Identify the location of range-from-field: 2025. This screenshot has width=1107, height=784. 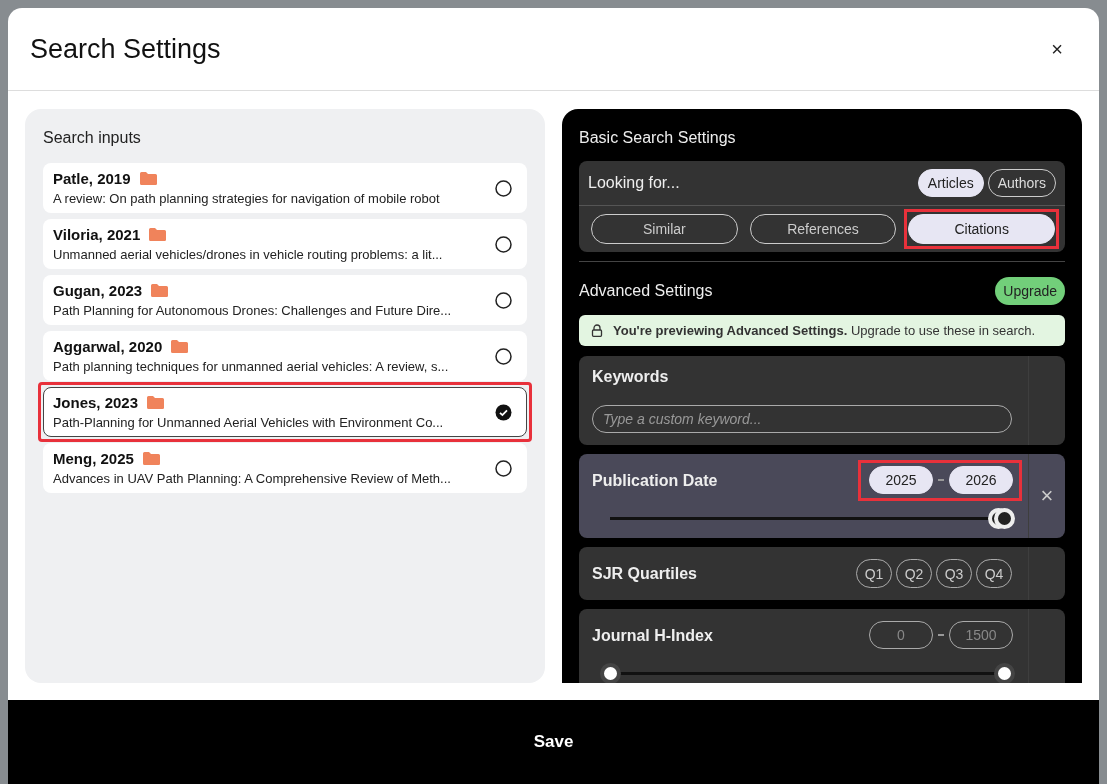
(901, 480).